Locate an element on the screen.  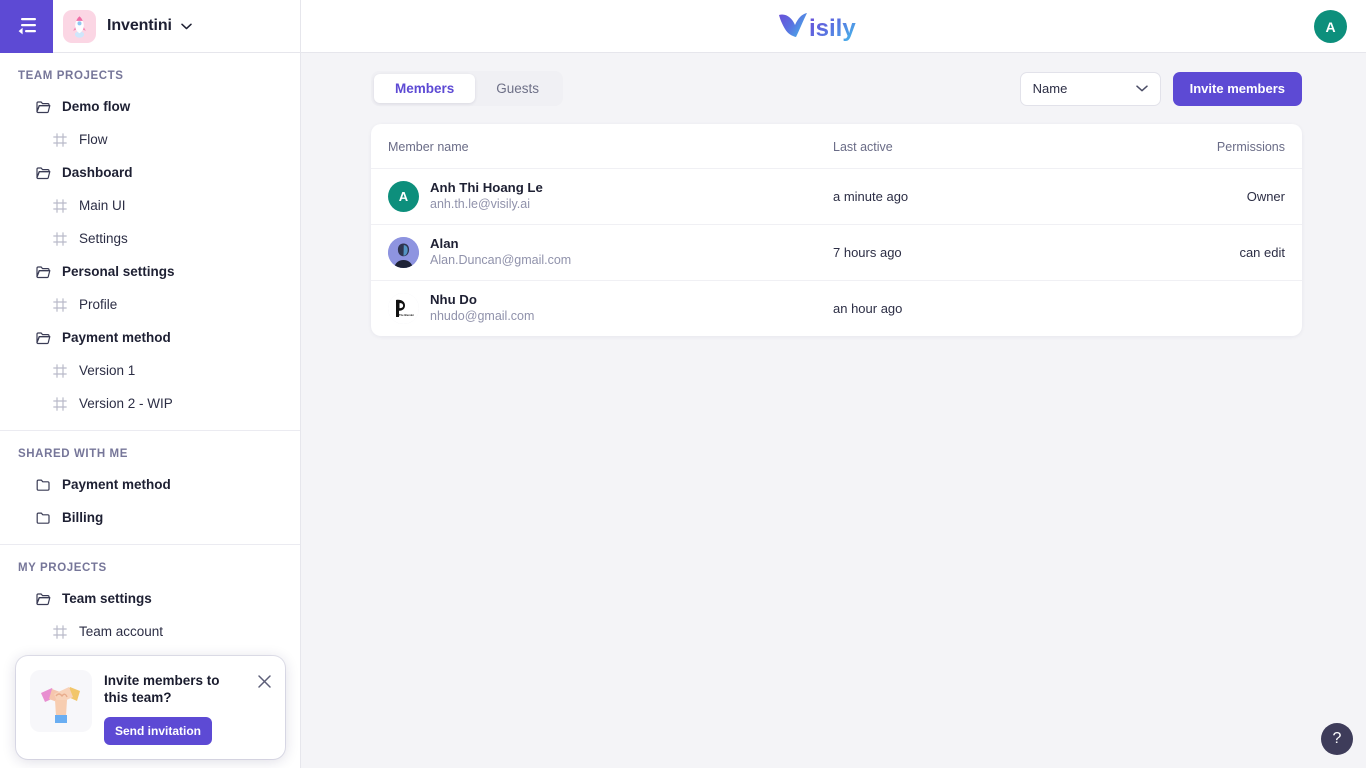
sidebar-item-label: Profile is located at coordinates (98, 304).